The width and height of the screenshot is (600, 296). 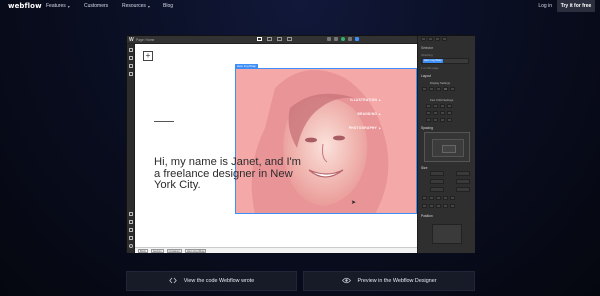 I want to click on droplet-tab-icon, so click(x=444, y=39).